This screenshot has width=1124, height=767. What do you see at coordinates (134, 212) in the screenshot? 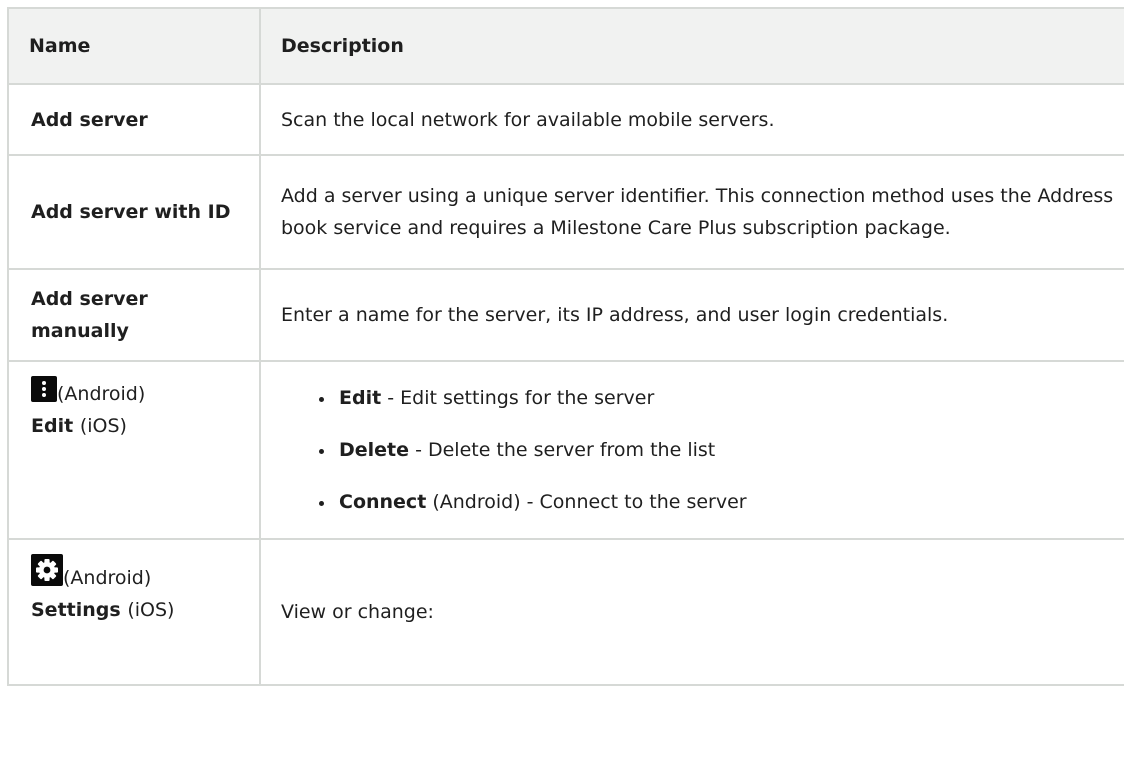
I see `row-name-add-server-with-id: Add server with ID` at bounding box center [134, 212].